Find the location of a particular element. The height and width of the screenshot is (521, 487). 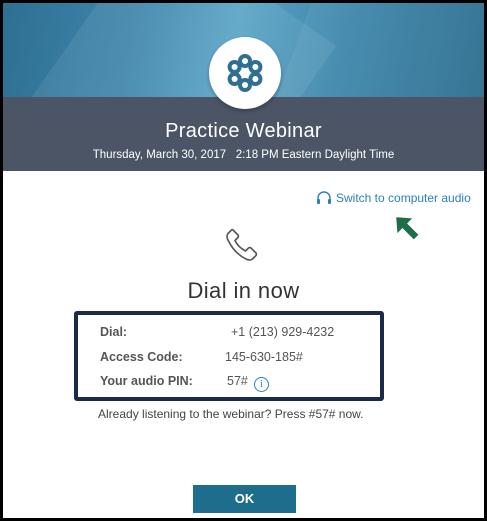

phone-icon is located at coordinates (242, 244).